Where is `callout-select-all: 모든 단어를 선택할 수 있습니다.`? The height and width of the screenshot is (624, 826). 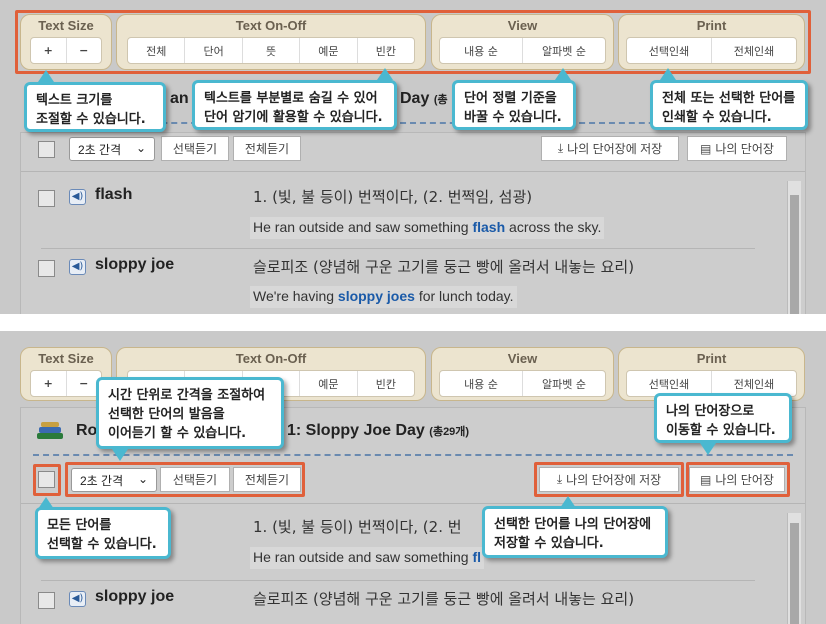
callout-select-all: 모든 단어를 선택할 수 있습니다. is located at coordinates (103, 533).